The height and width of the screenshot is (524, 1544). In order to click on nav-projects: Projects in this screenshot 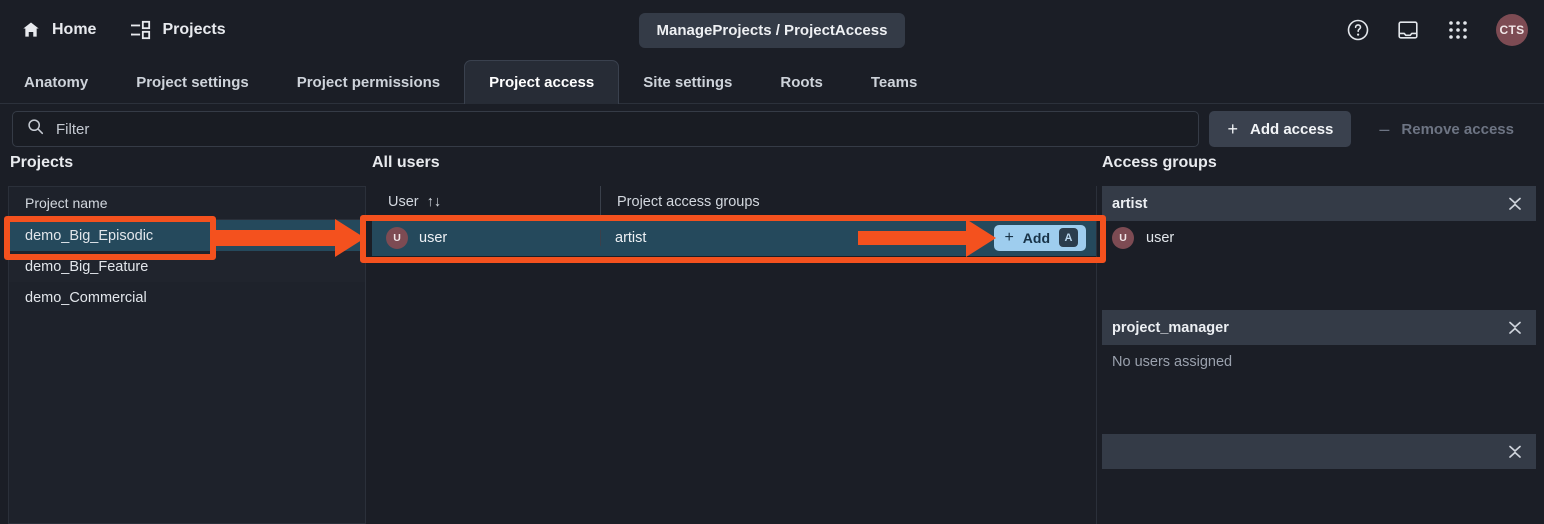, I will do `click(178, 30)`.